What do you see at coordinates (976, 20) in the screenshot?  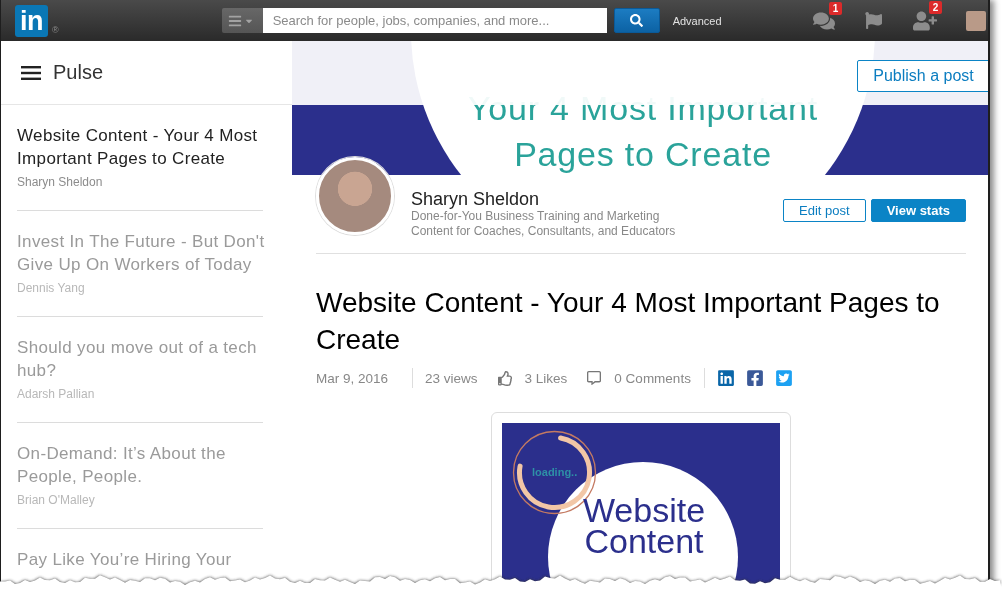 I see `avatar-placeholder` at bounding box center [976, 20].